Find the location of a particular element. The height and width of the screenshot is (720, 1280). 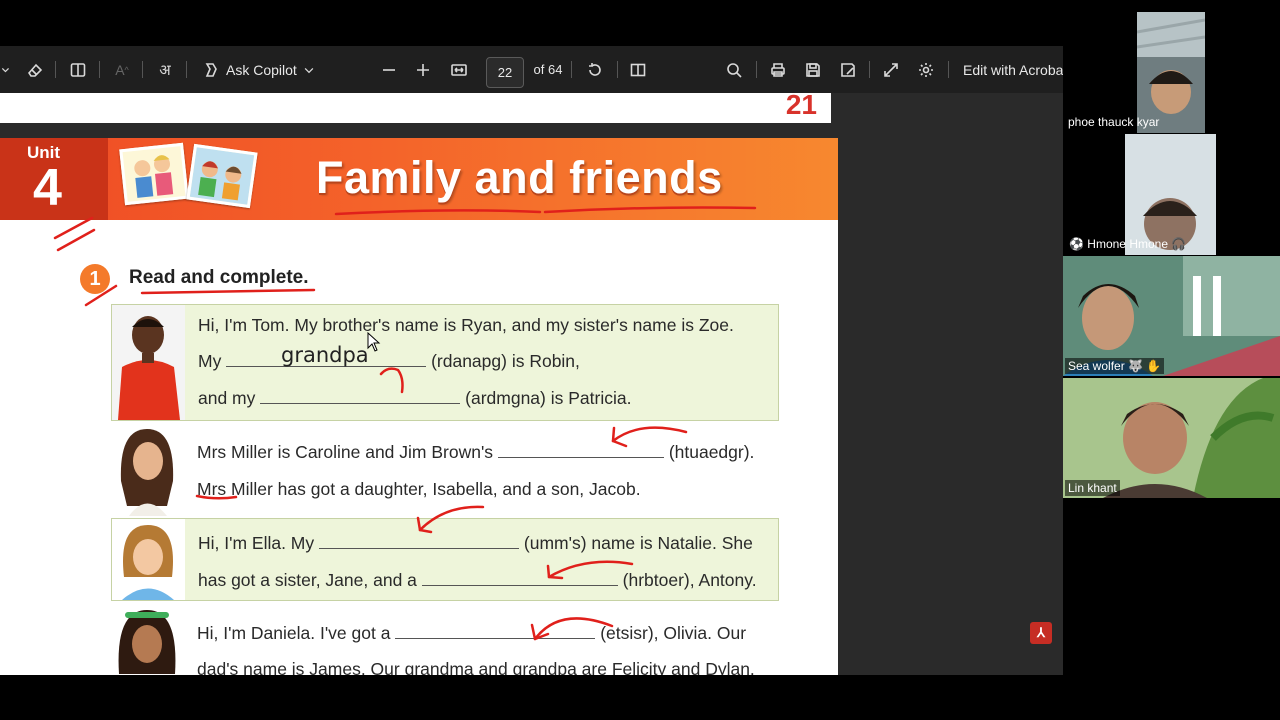

wolf-emoji-icon: 🐺 is located at coordinates (1135, 366).